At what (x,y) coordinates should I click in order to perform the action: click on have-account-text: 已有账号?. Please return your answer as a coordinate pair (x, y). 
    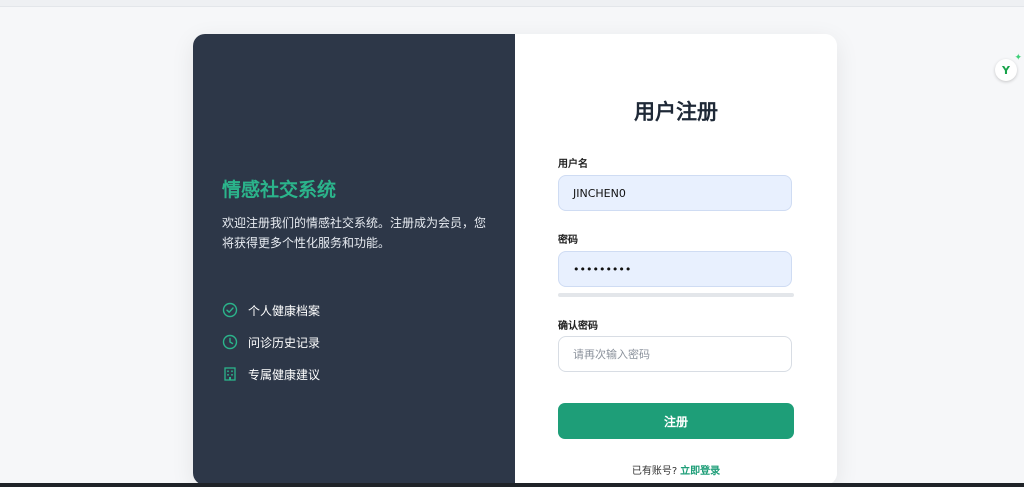
    Looking at the image, I should click on (654, 471).